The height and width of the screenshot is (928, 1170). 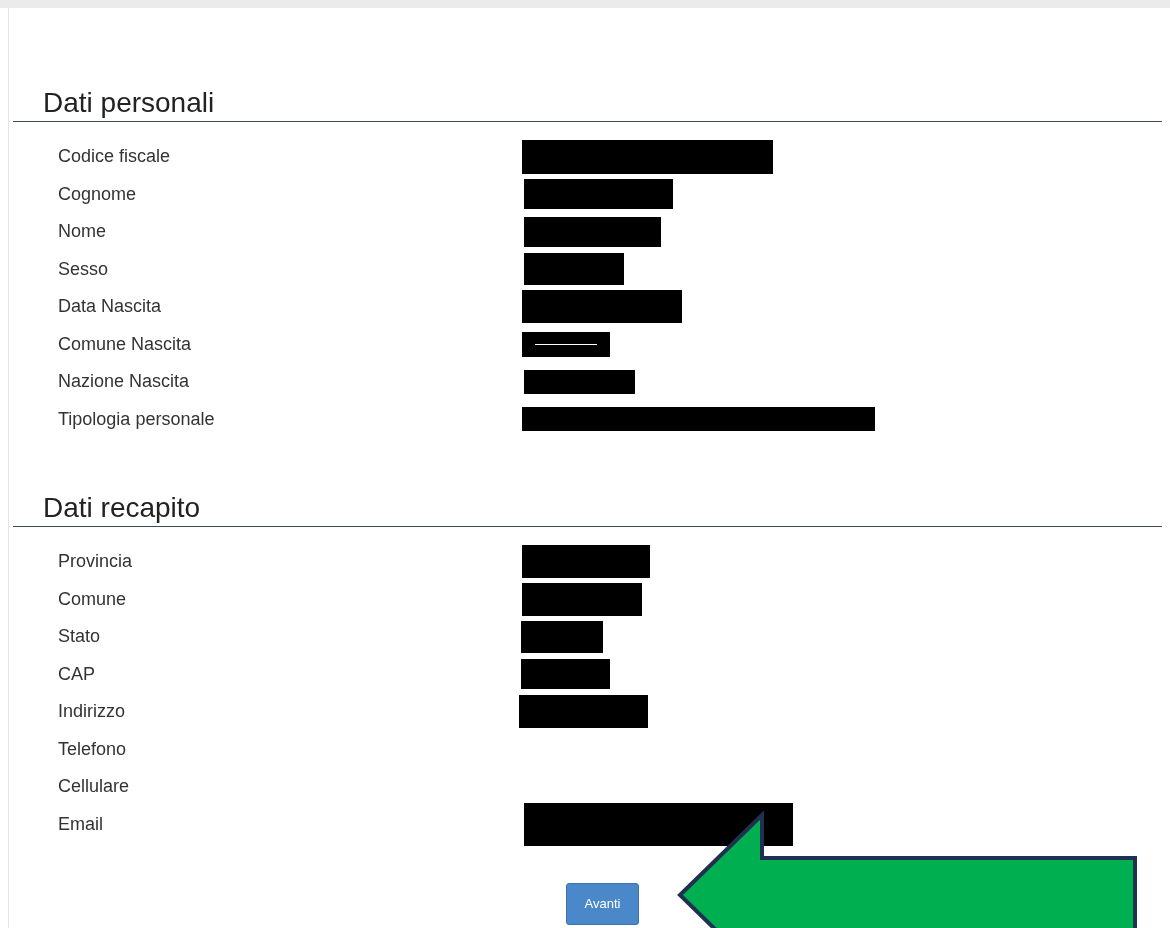 What do you see at coordinates (122, 507) in the screenshot?
I see `section-heading: Dati recapito` at bounding box center [122, 507].